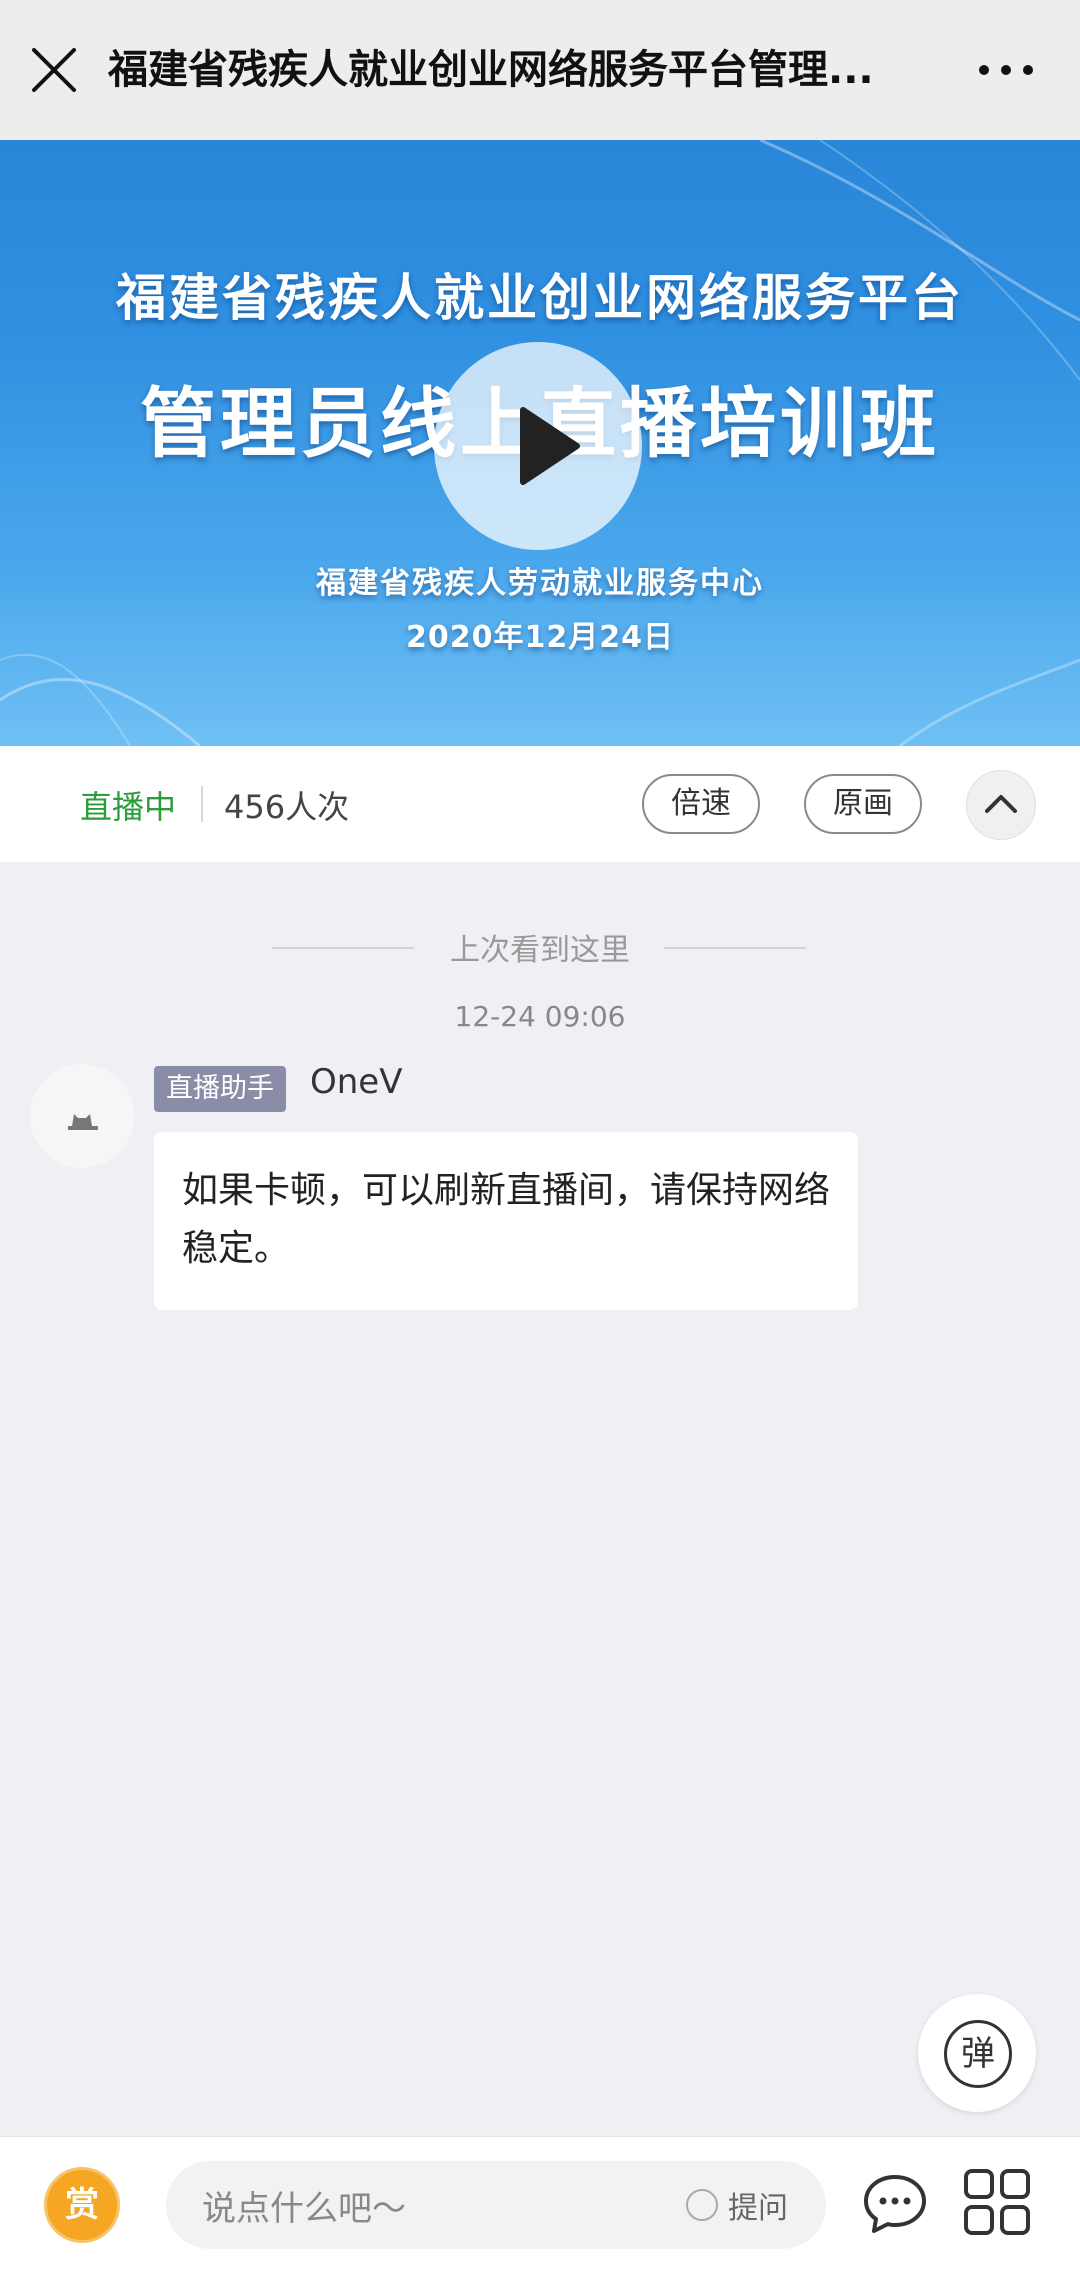 This screenshot has width=1080, height=2269. What do you see at coordinates (82, 2205) in the screenshot?
I see `reward-button: 赏` at bounding box center [82, 2205].